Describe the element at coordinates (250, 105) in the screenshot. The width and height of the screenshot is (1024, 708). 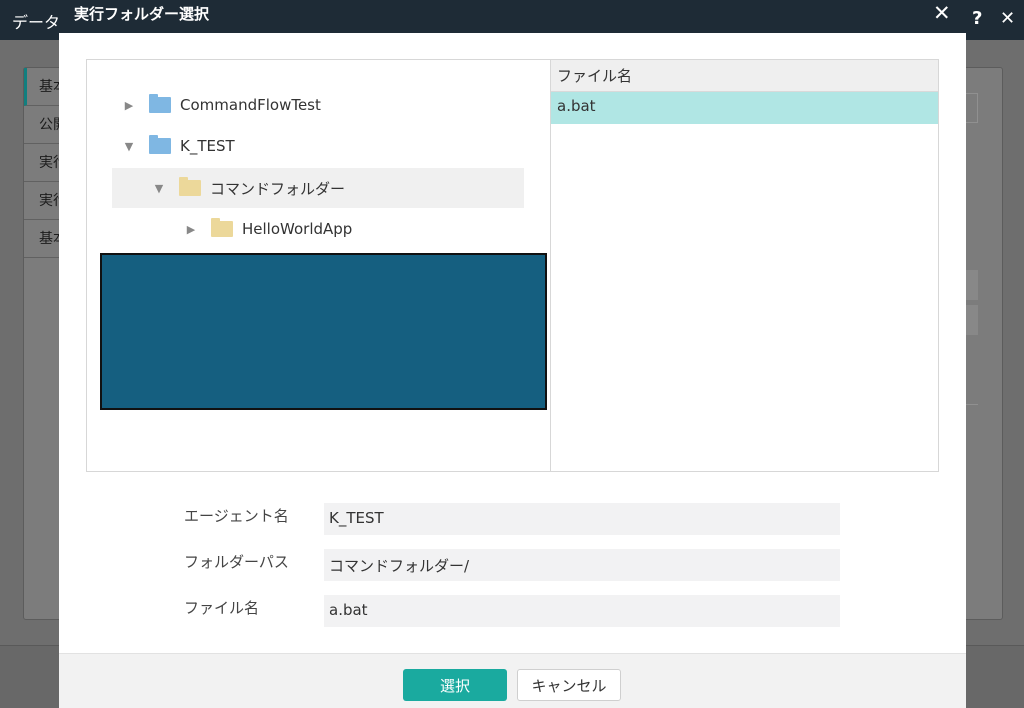
I see `tree-item-label: CommandFlowTest` at that location.